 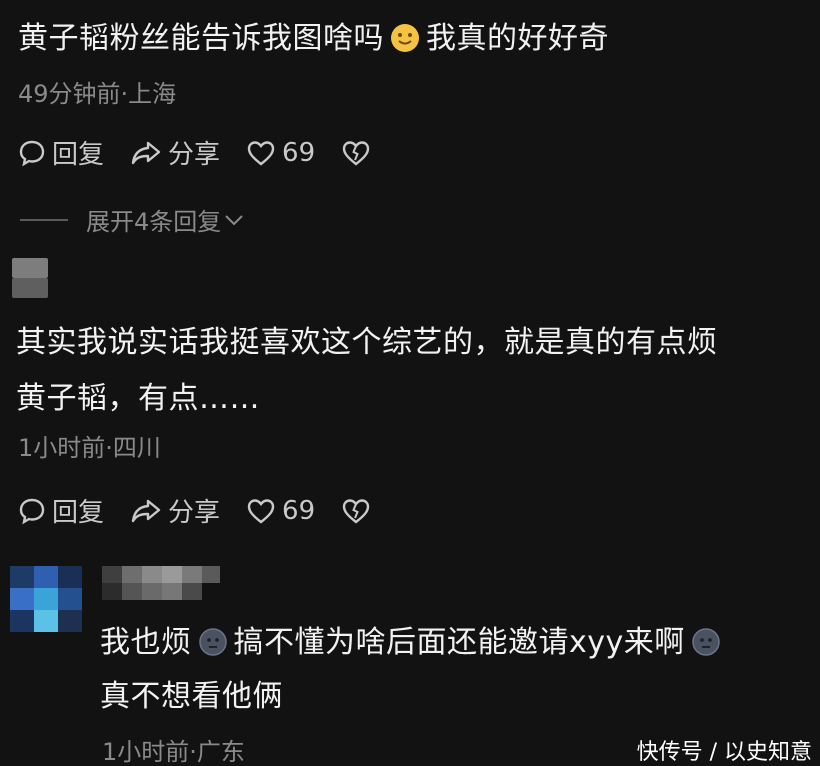 I want to click on comment-3-username, so click(x=161, y=583).